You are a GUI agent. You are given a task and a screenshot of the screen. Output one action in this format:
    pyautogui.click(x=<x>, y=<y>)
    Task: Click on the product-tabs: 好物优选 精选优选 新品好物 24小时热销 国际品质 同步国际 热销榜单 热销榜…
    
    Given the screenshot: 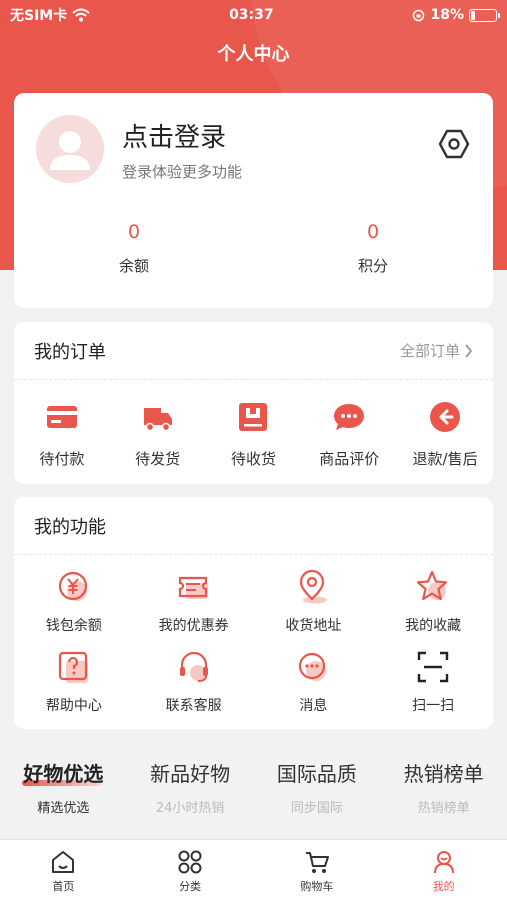 What is the action you would take?
    pyautogui.click(x=253, y=798)
    